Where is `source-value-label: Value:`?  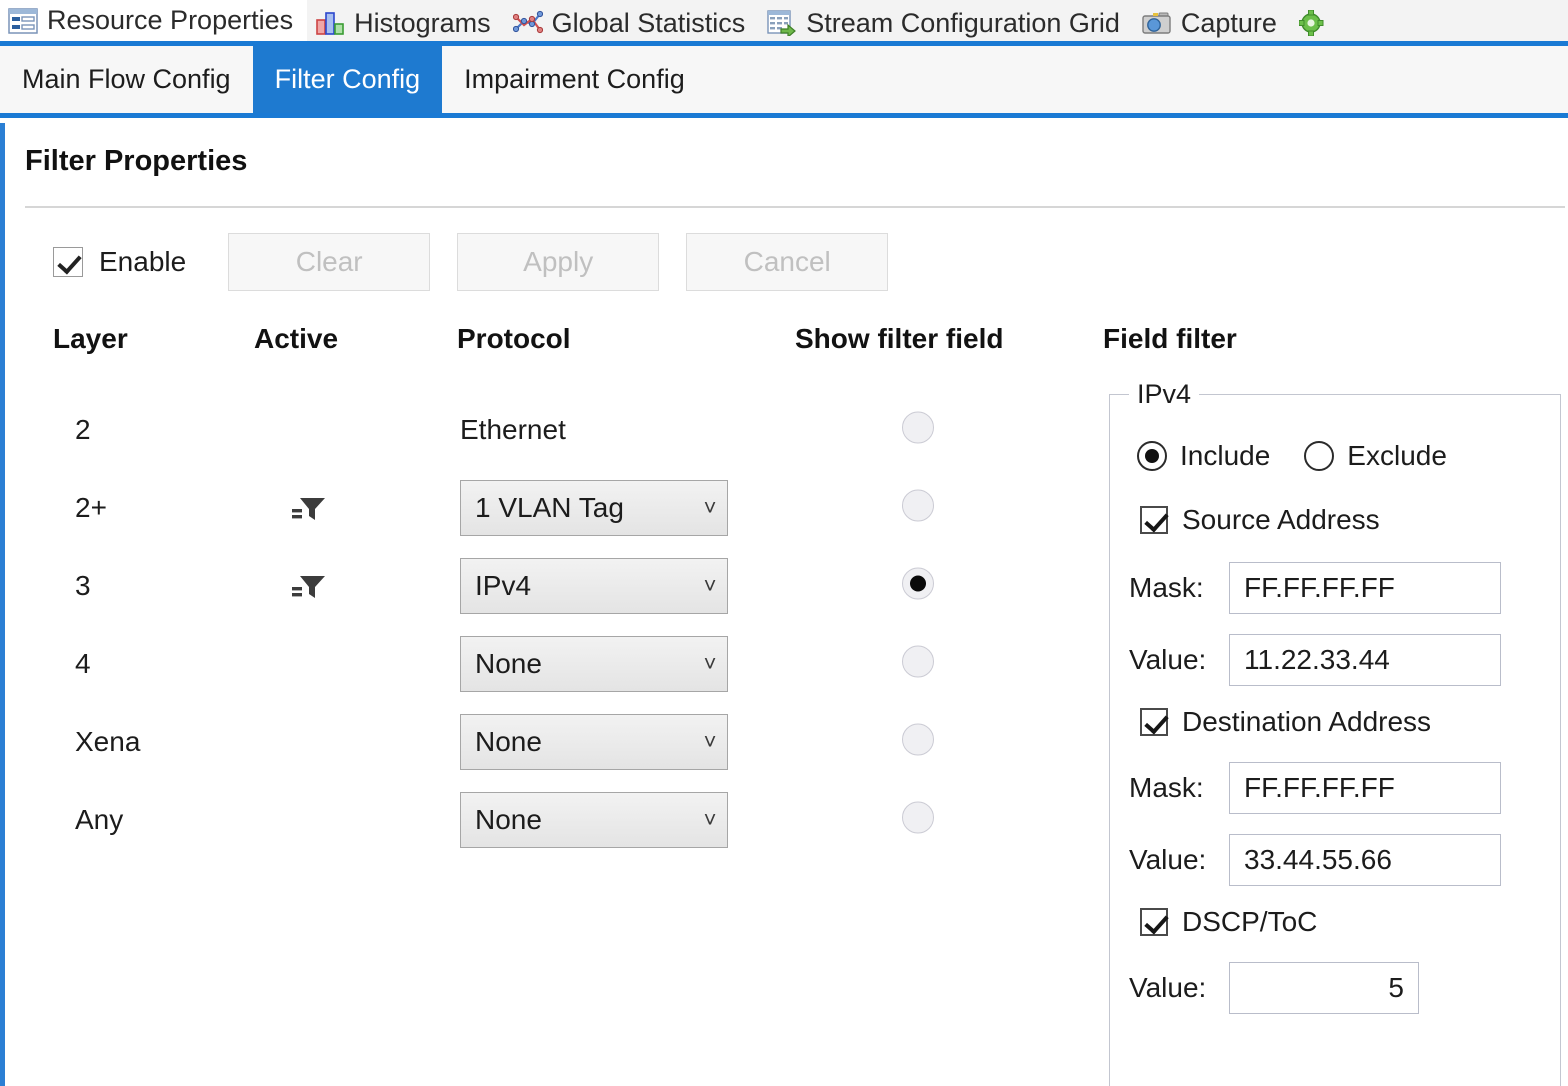 source-value-label: Value: is located at coordinates (1168, 659).